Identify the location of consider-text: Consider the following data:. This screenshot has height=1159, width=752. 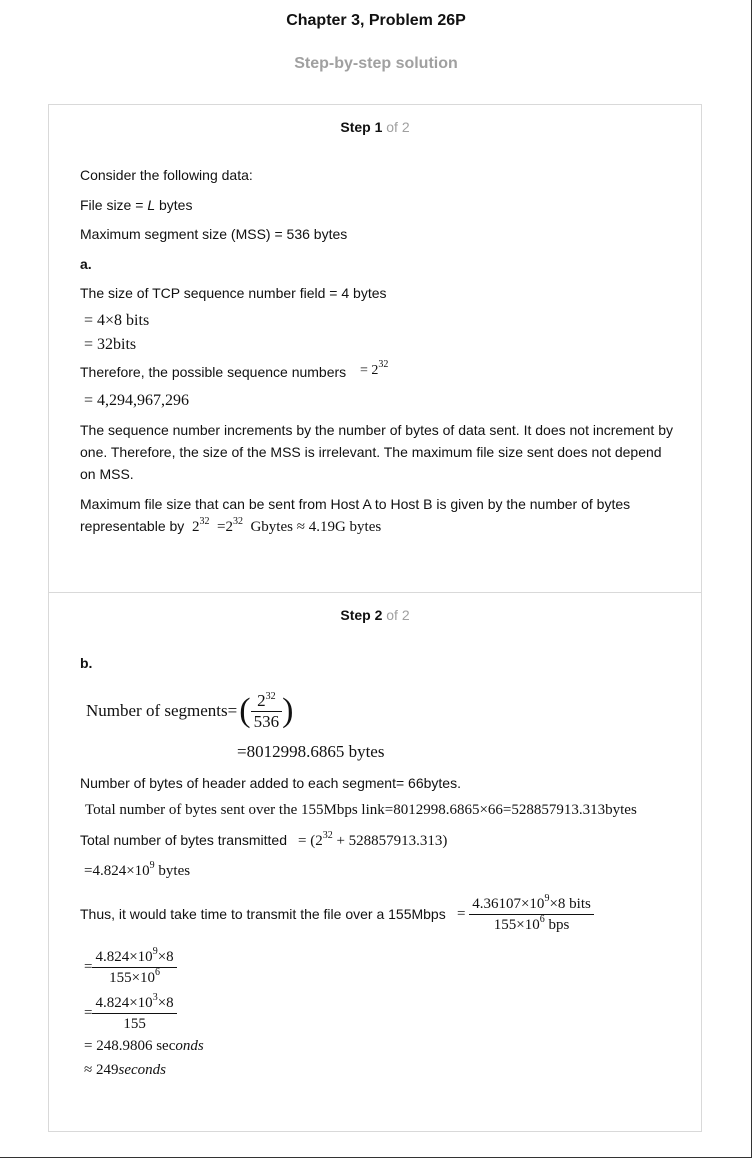
(166, 175).